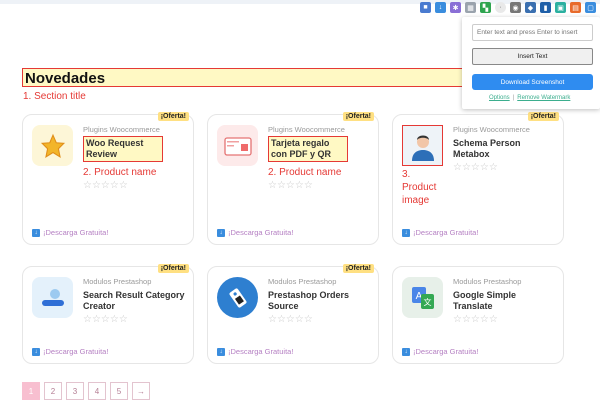 This screenshot has width=600, height=416. I want to click on product-name: Search Result Category Creator, so click(135, 301).